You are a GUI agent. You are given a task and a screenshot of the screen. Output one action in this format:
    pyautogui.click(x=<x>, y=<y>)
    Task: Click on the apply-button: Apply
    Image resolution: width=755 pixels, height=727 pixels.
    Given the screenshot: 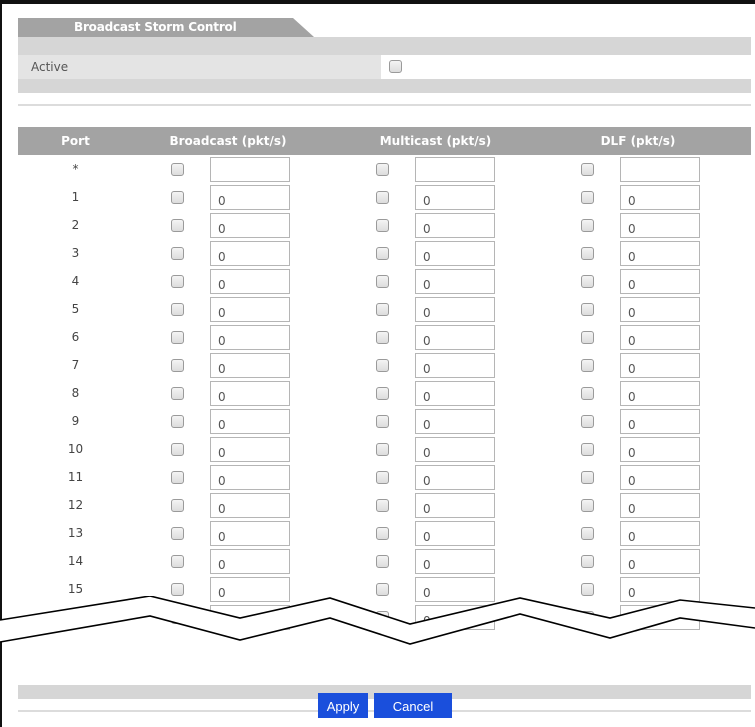 What is the action you would take?
    pyautogui.click(x=343, y=705)
    